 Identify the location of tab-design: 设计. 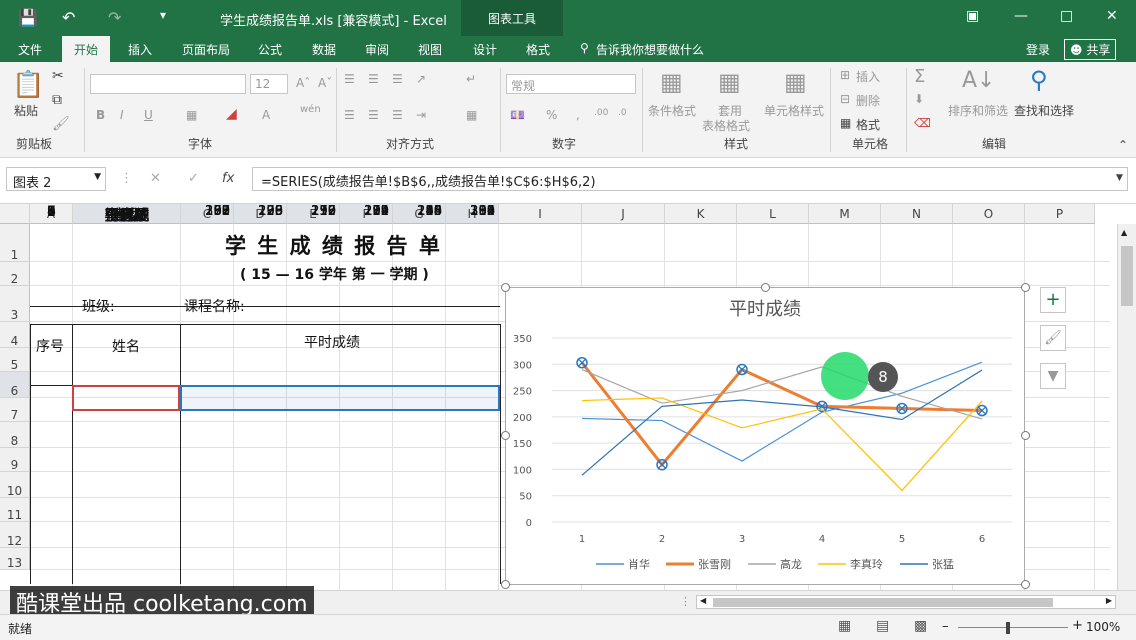
(485, 49).